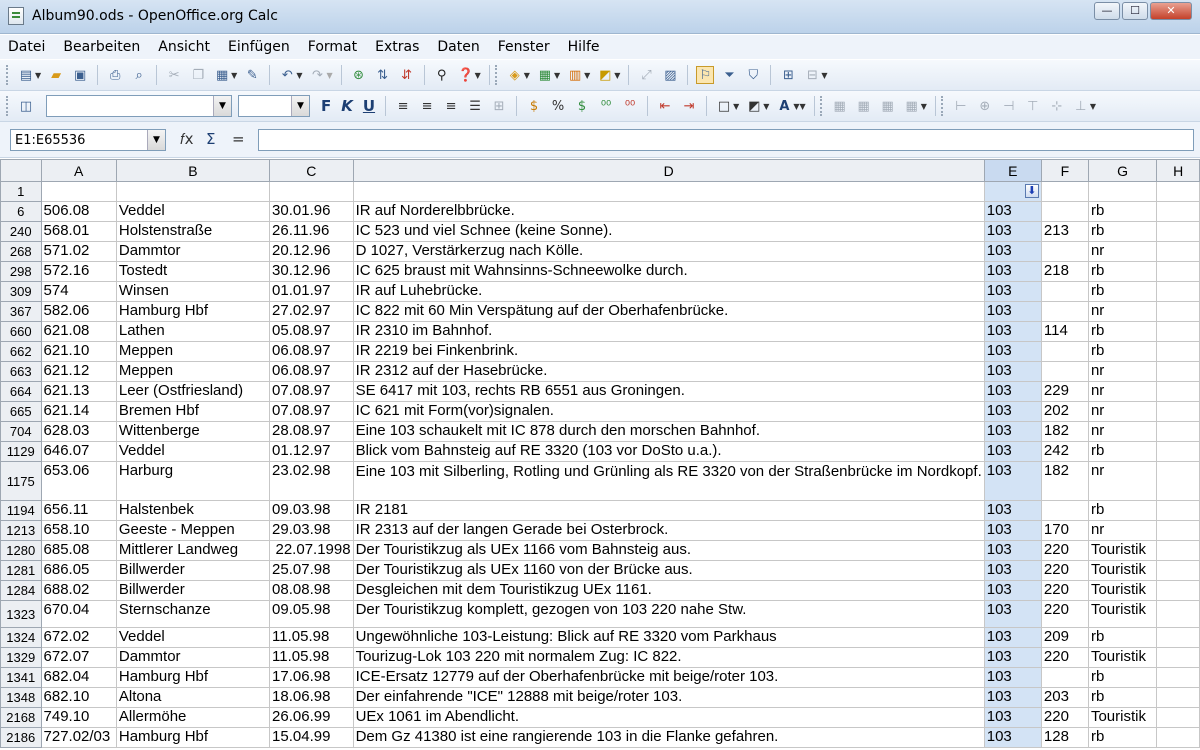 This screenshot has width=1200, height=750. I want to click on cell-b: Sternschanze, so click(193, 614).